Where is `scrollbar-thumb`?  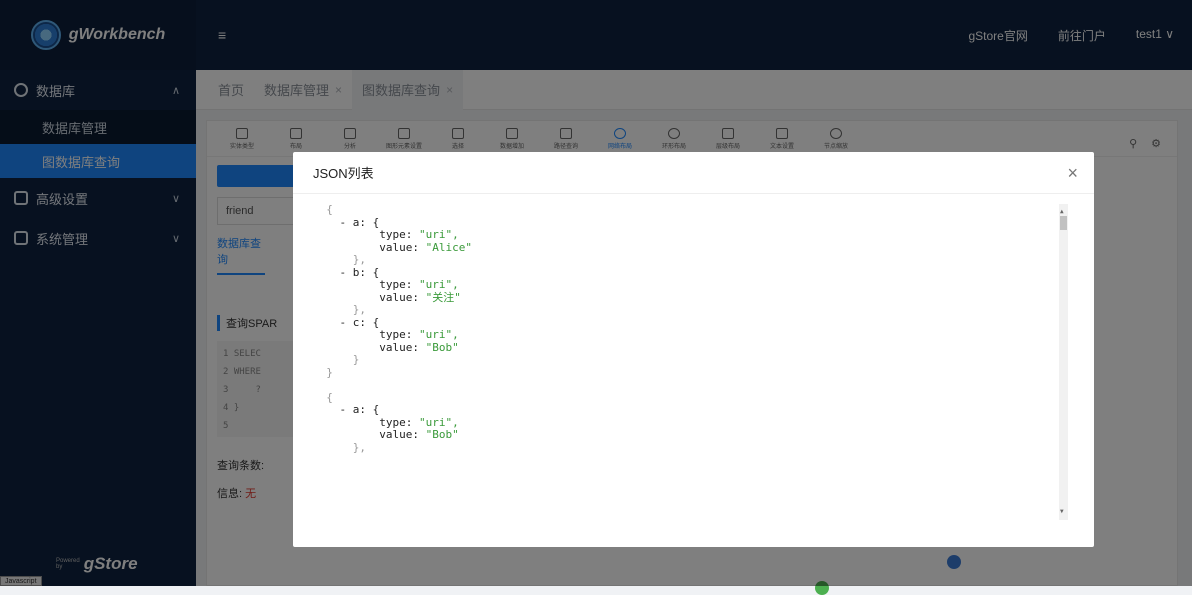
scrollbar-thumb is located at coordinates (1063, 223).